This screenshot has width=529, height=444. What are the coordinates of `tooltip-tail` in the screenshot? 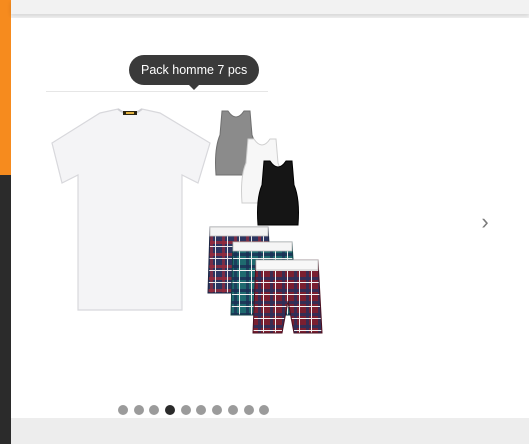 It's located at (194, 87).